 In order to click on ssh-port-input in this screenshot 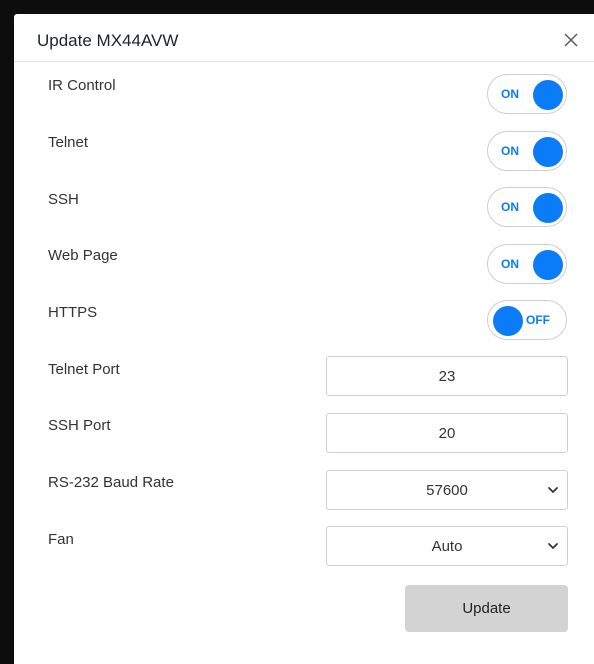, I will do `click(447, 433)`.